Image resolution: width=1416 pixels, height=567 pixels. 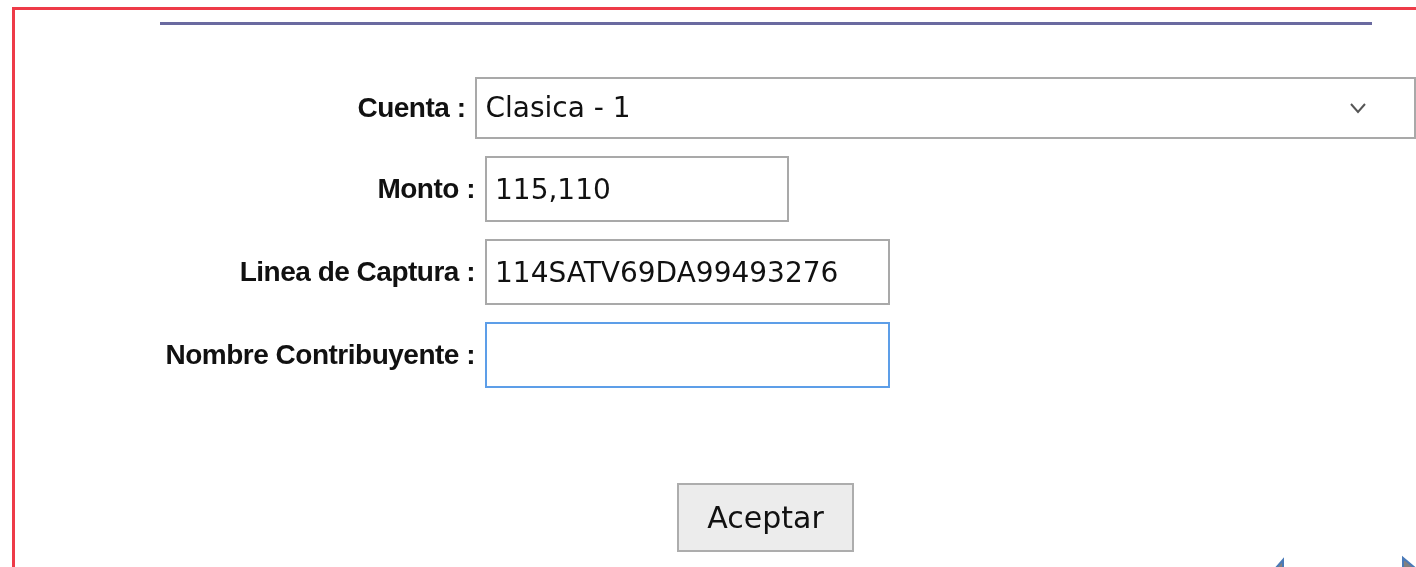 I want to click on input-field: 114SATV69DA99493276, so click(x=687, y=272).